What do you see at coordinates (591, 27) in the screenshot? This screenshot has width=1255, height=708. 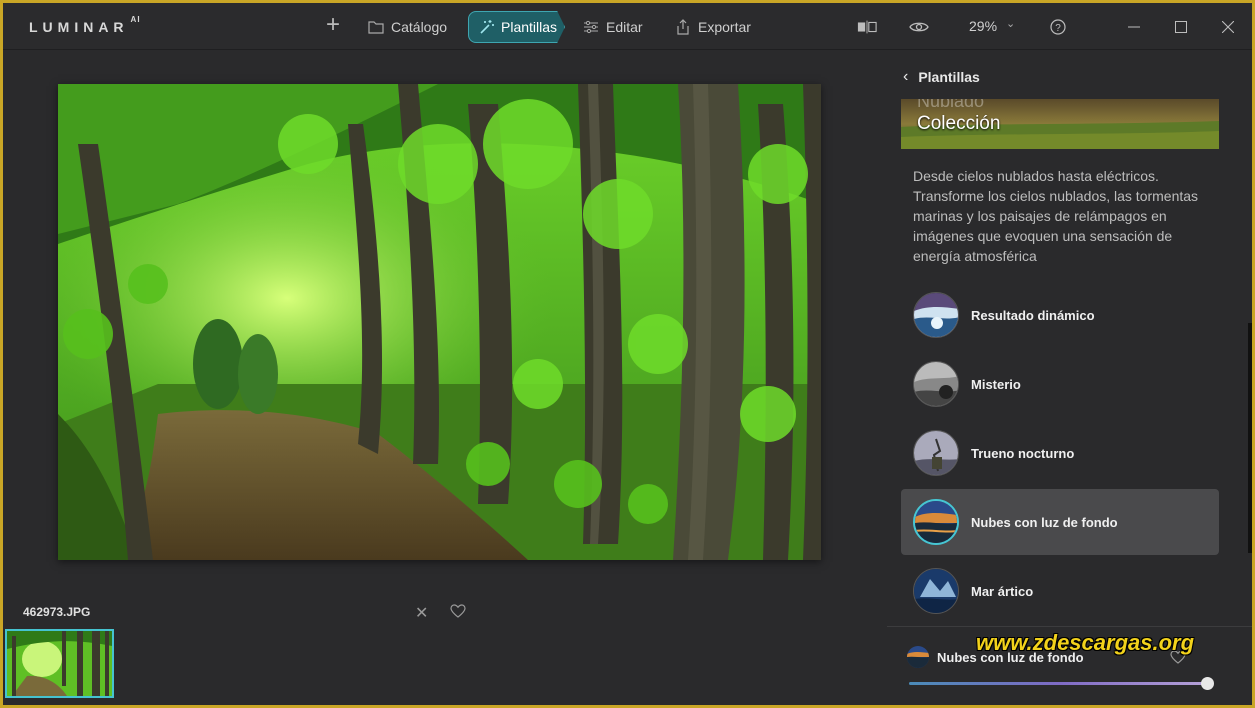 I see `sliders-icon` at bounding box center [591, 27].